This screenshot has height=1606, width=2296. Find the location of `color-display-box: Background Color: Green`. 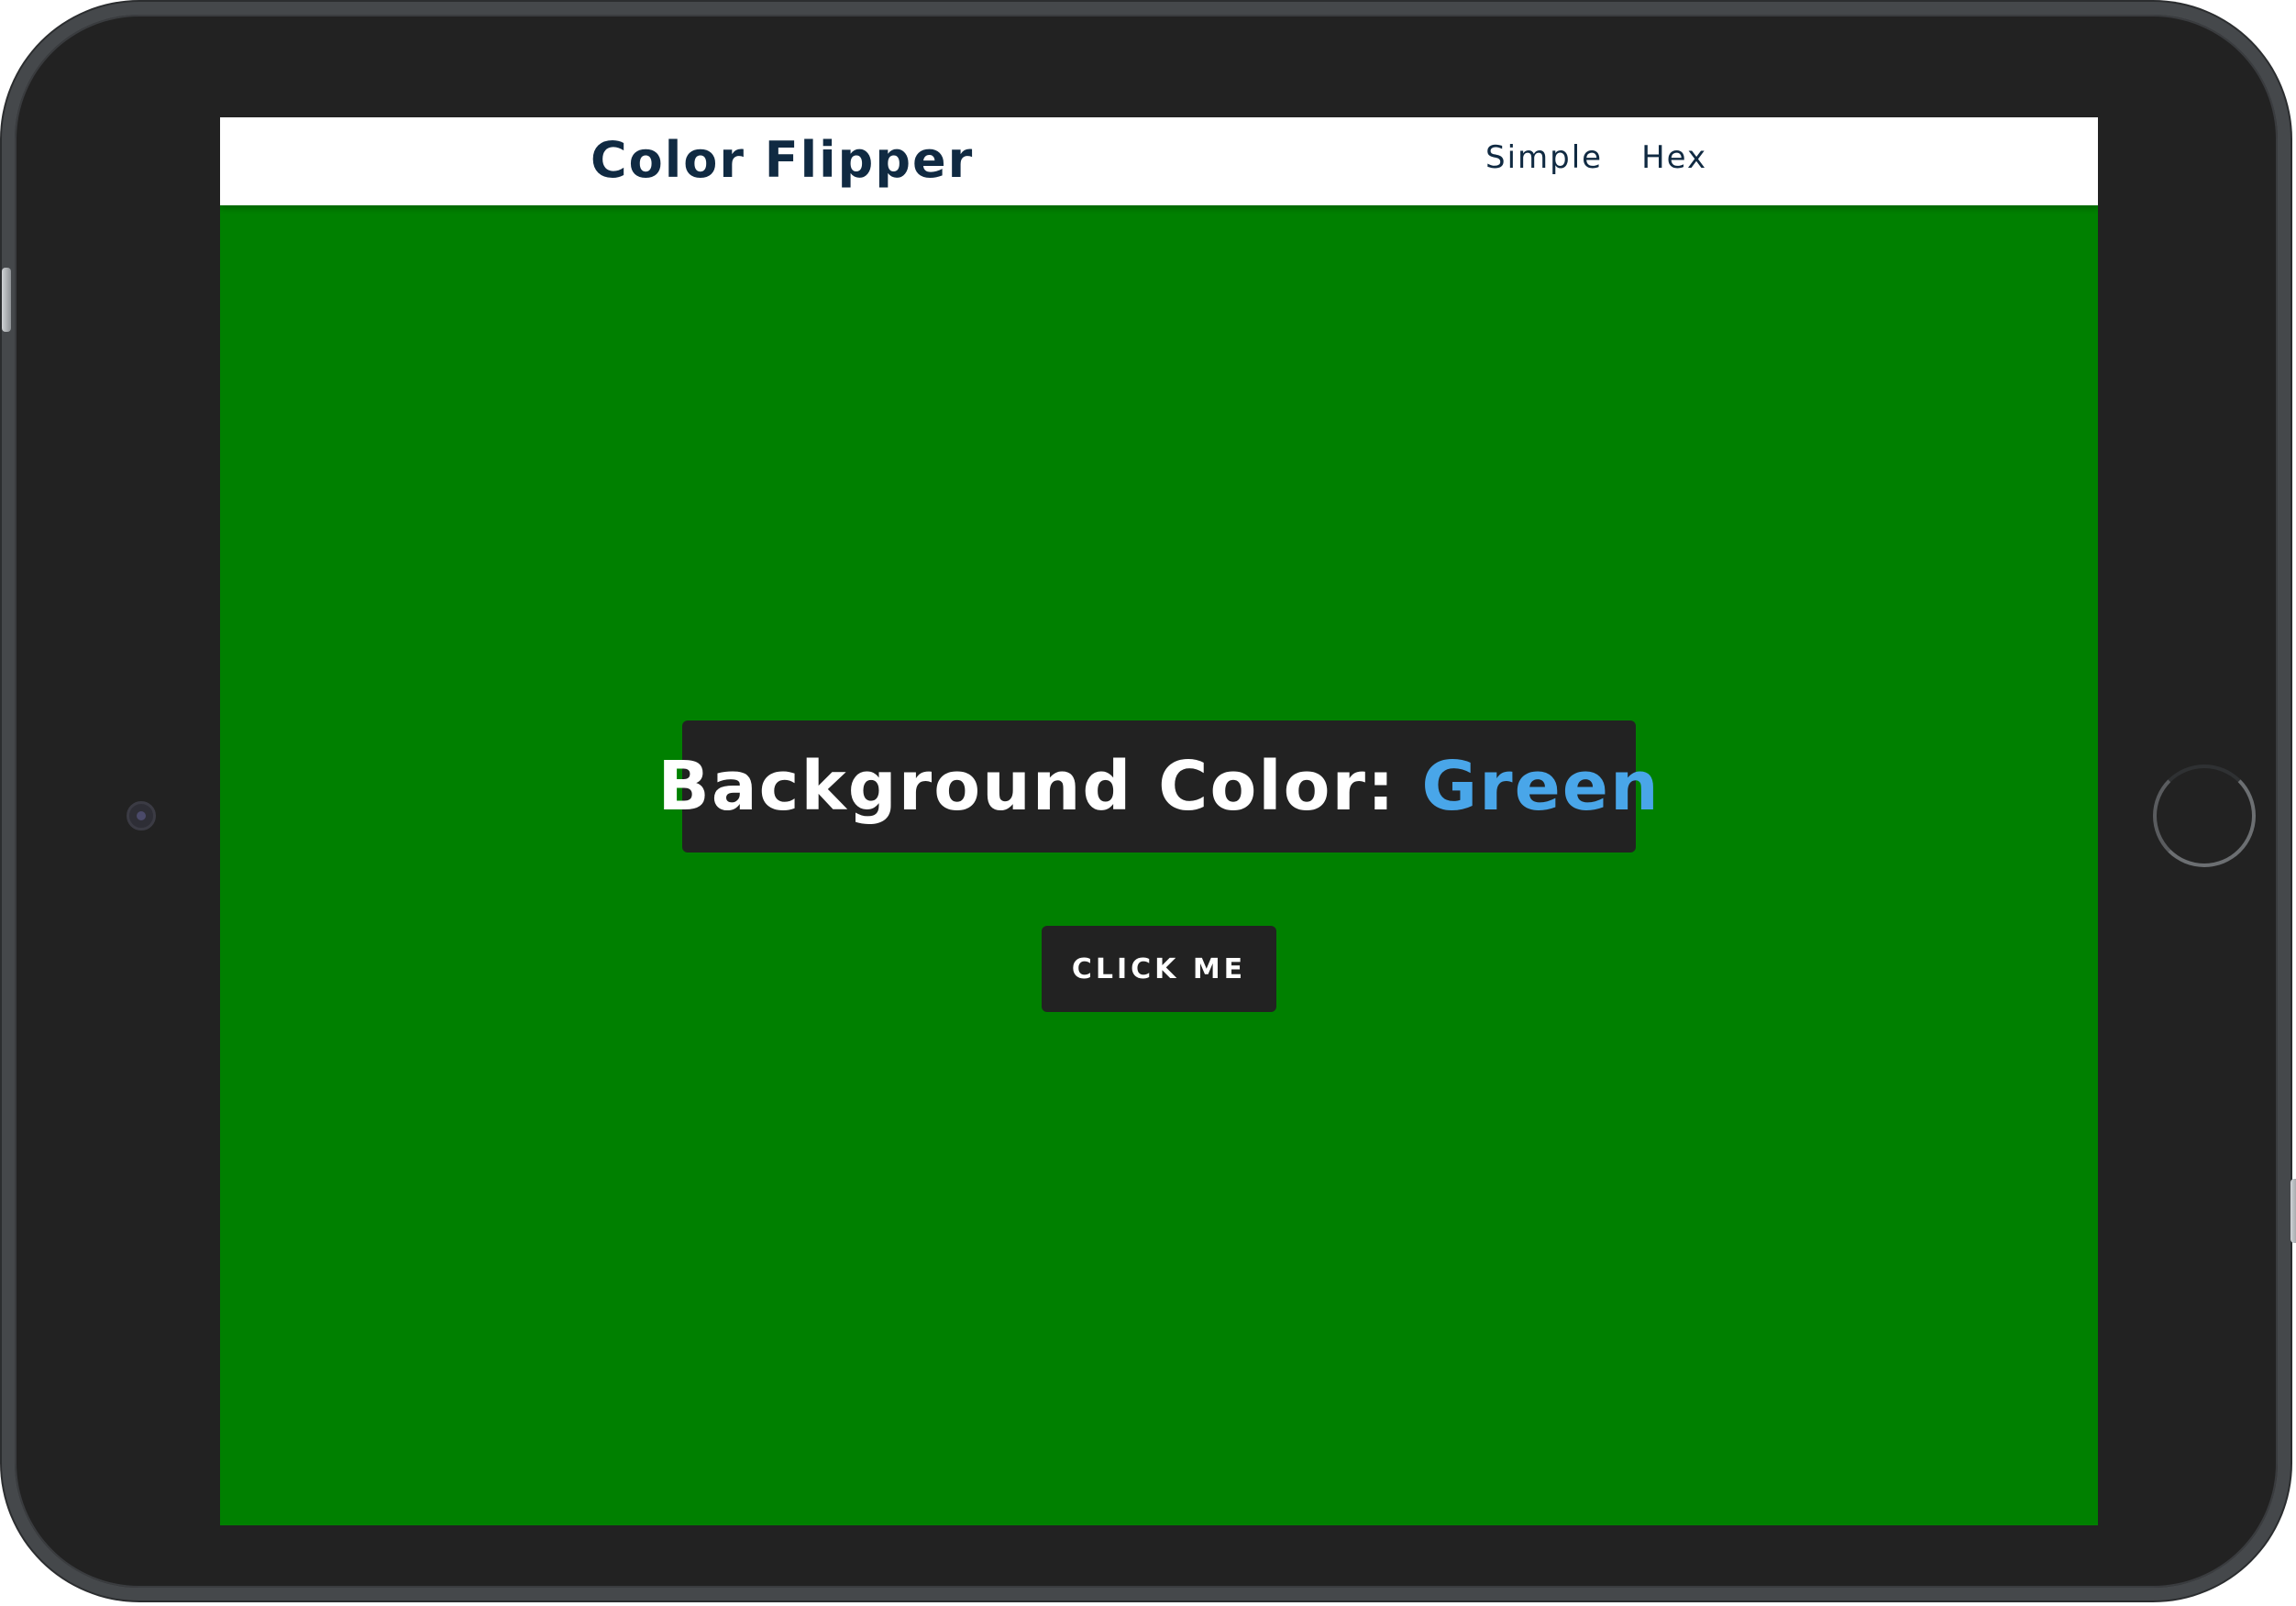

color-display-box: Background Color: Green is located at coordinates (1158, 786).